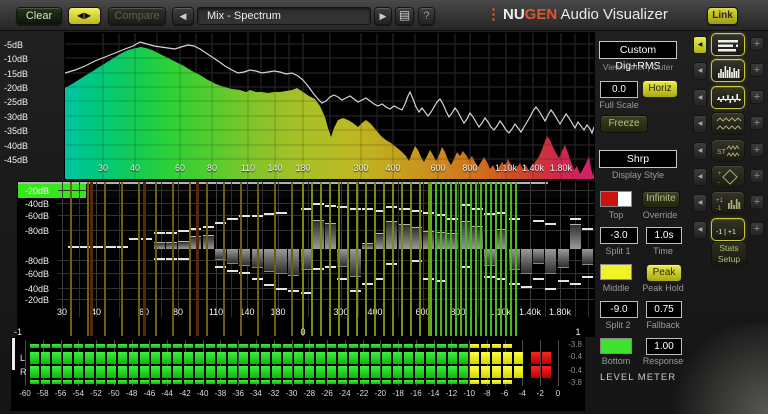 Image resolution: width=768 pixels, height=414 pixels. What do you see at coordinates (393, 168) in the screenshot?
I see `spectrum-freq-tick-label: 400` at bounding box center [393, 168].